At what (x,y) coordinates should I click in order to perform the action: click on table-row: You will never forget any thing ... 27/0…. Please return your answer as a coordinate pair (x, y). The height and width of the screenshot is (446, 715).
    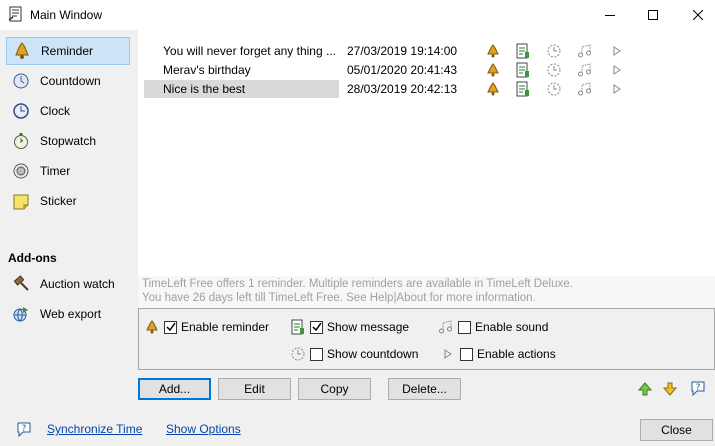
    Looking at the image, I should click on (429, 51).